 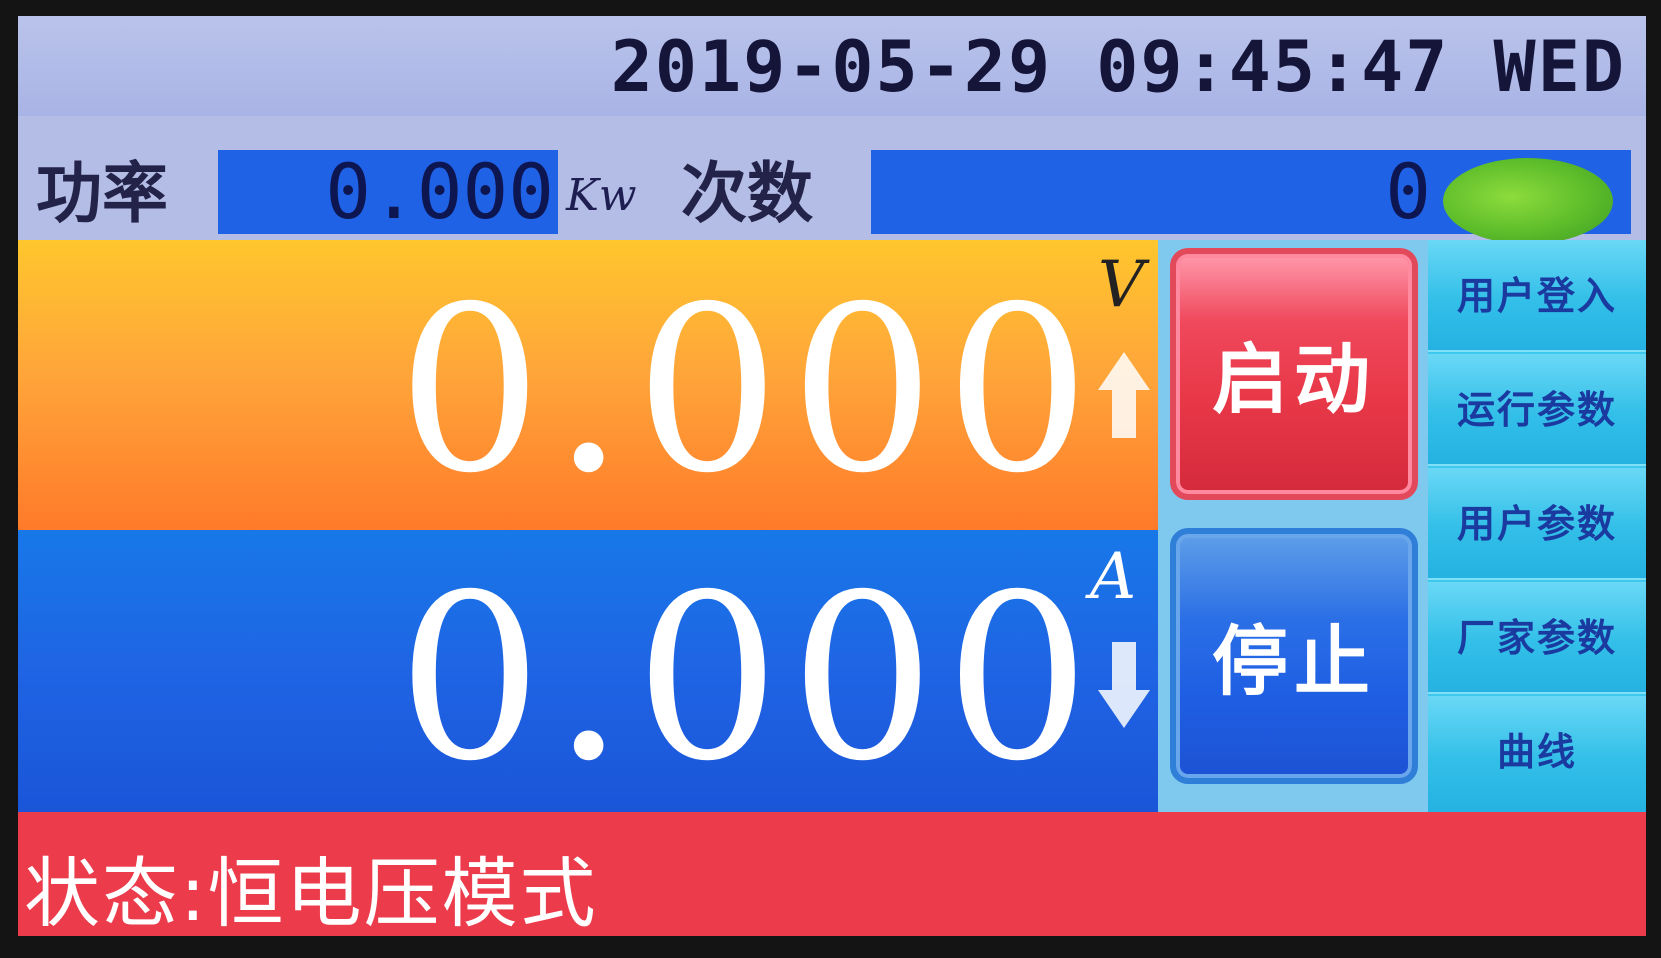 What do you see at coordinates (388, 192) in the screenshot?
I see `power-value: 0.000` at bounding box center [388, 192].